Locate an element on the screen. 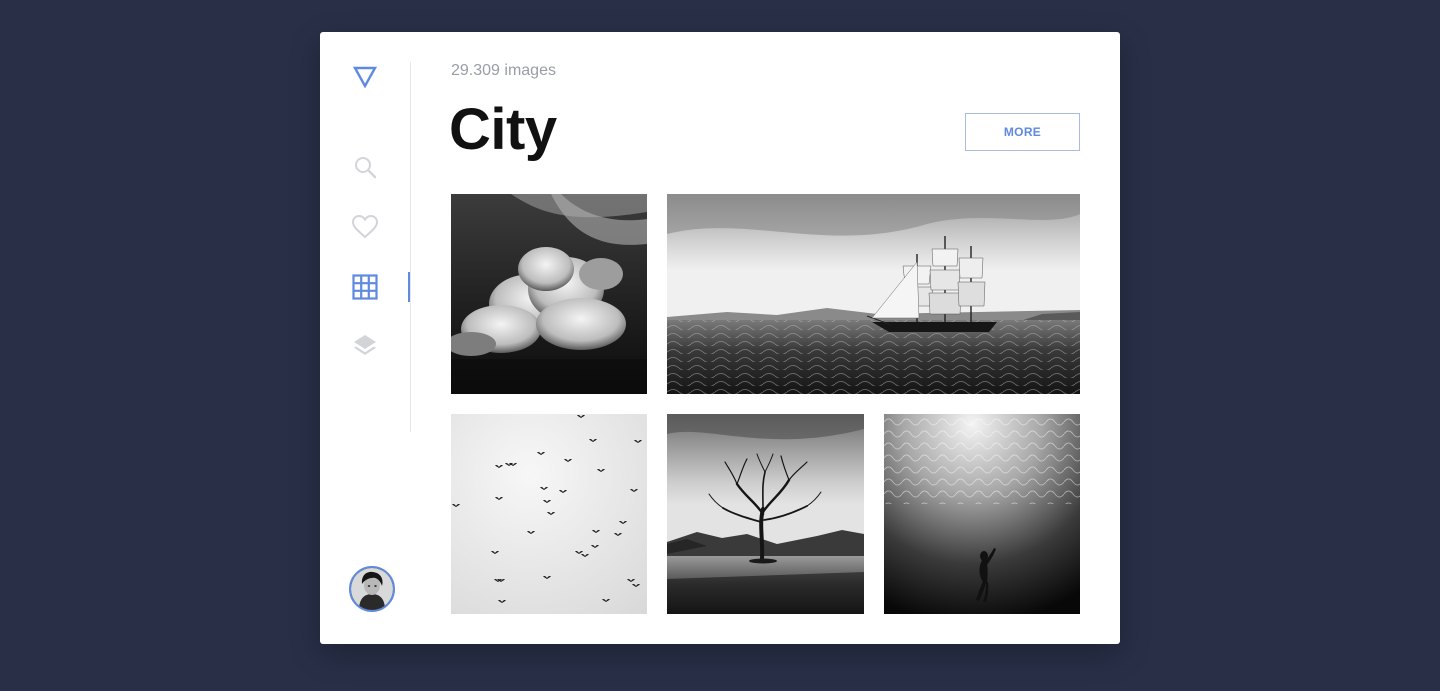 This screenshot has height=691, width=1440. photo-lone-tree is located at coordinates (765, 514).